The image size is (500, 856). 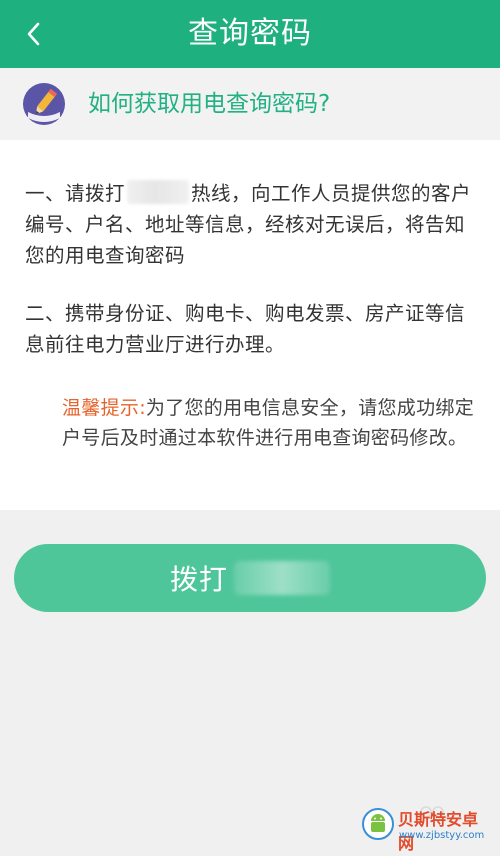 I want to click on question-text: 如何获取用电查询密码?, so click(x=209, y=104).